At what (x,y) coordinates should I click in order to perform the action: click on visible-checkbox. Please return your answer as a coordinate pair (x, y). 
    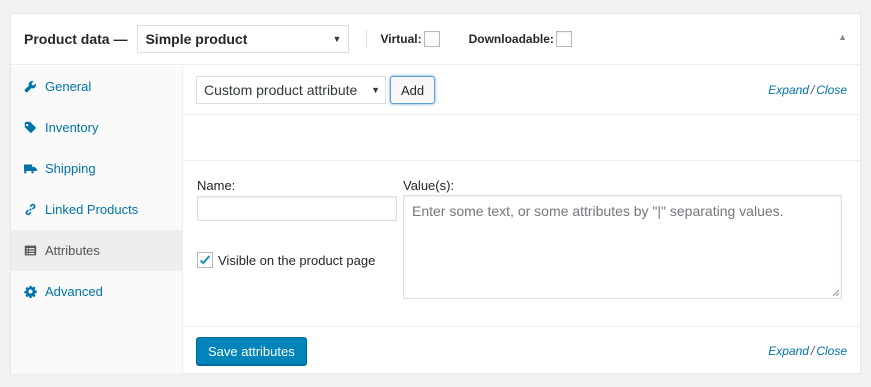
    Looking at the image, I should click on (205, 260).